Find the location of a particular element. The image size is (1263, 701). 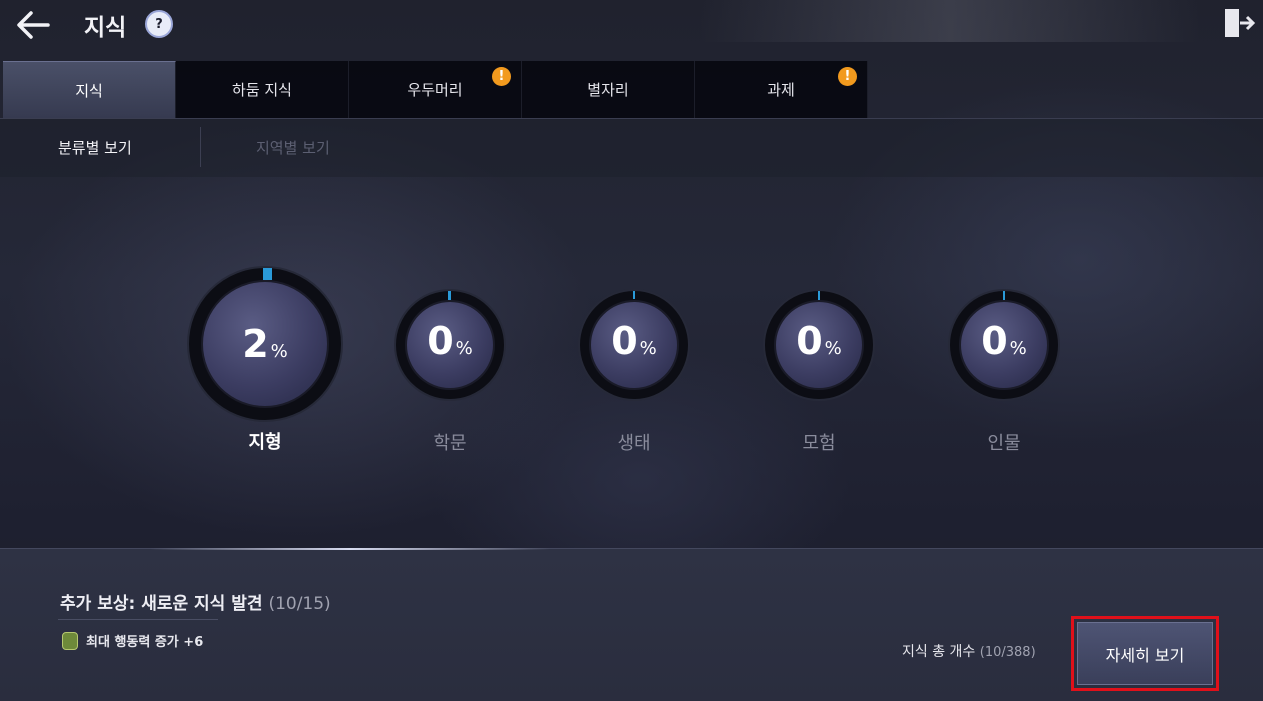

knowledge-total-count: (10/388) is located at coordinates (1007, 652).